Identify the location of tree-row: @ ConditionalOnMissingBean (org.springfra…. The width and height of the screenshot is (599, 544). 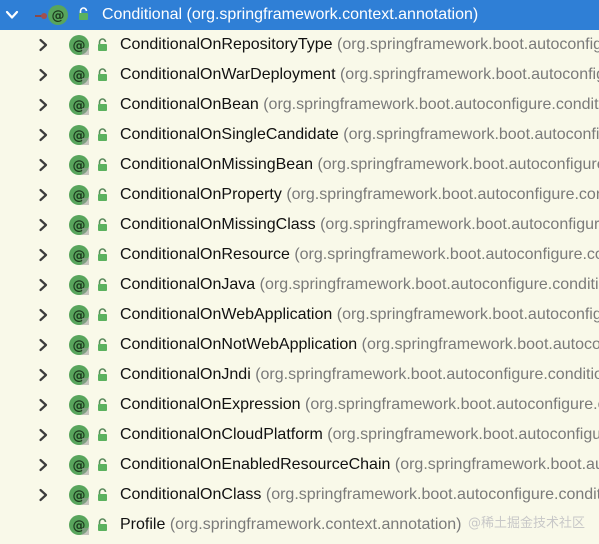
(299, 165).